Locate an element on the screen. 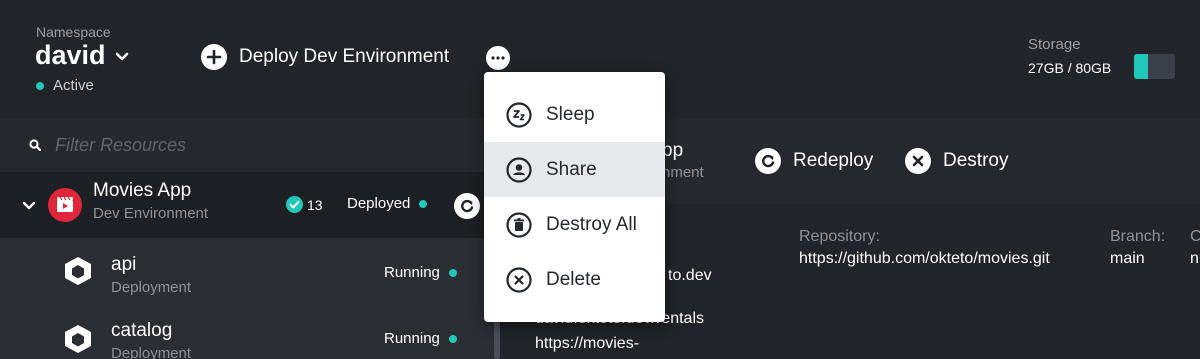 The width and height of the screenshot is (1200, 359). menu-item-label: Destroy All is located at coordinates (591, 224).